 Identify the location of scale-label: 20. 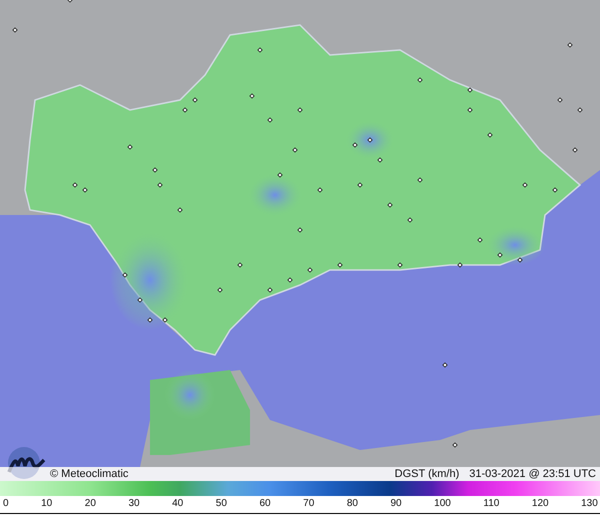
(90, 504).